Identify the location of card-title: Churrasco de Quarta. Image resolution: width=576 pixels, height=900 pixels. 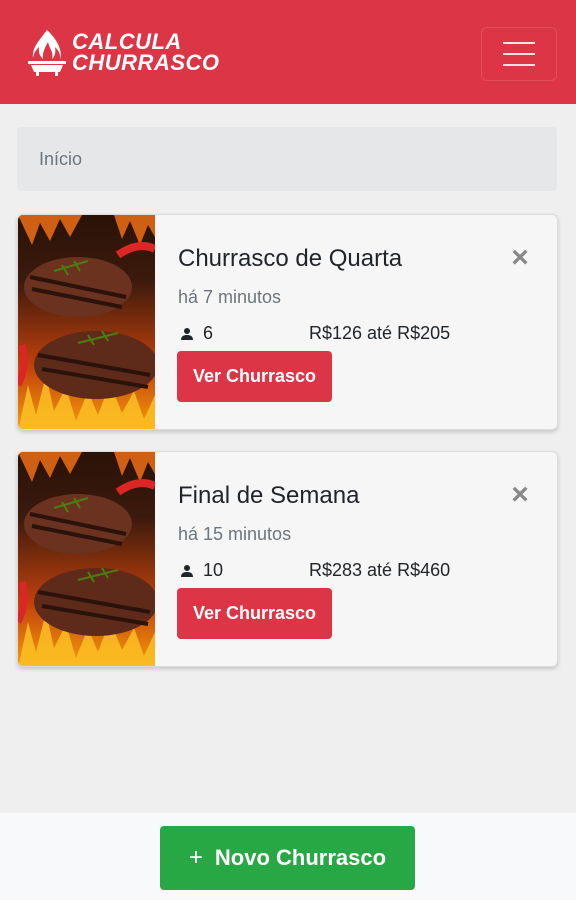
(290, 258).